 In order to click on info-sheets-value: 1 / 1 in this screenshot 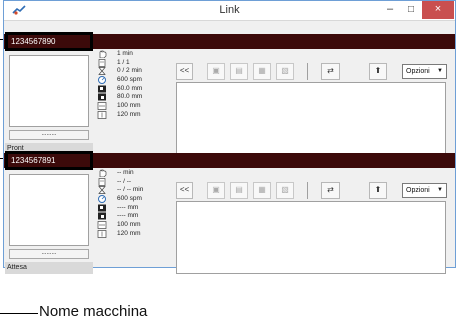, I will do `click(123, 62)`.